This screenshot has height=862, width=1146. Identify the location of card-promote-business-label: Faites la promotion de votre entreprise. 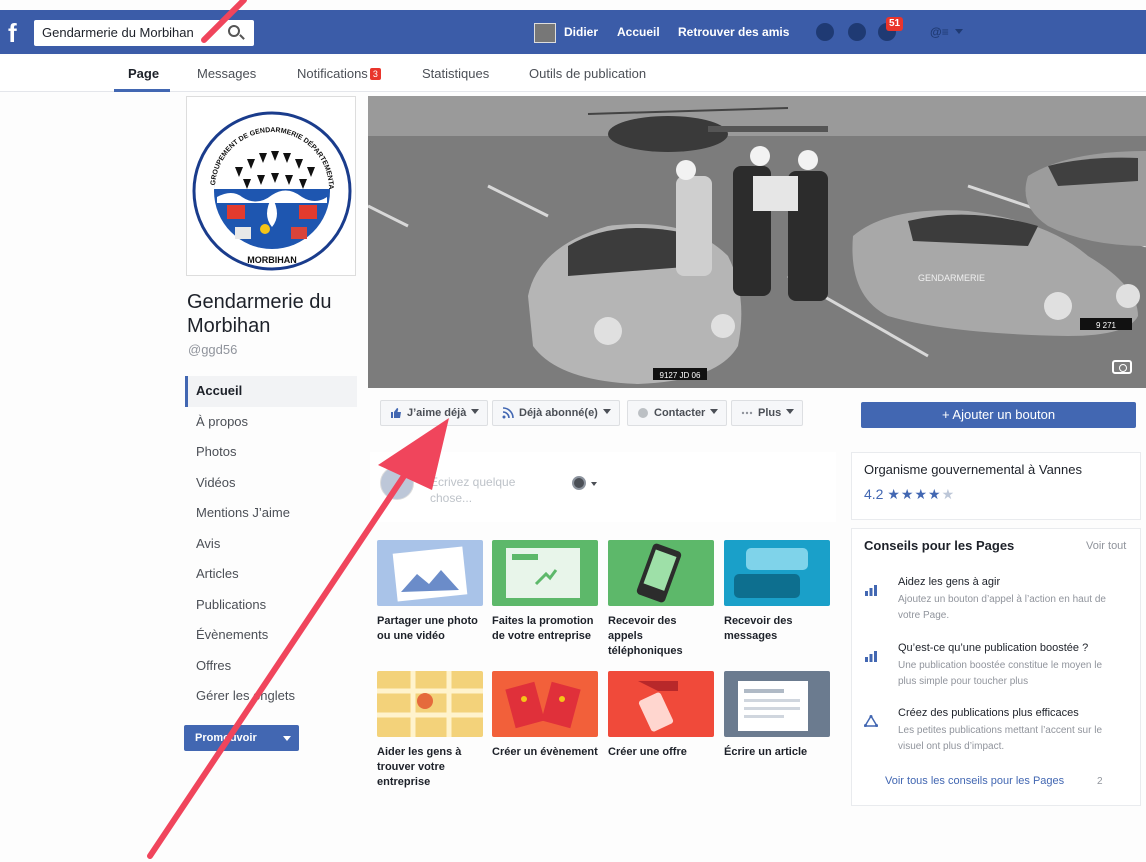
(543, 628).